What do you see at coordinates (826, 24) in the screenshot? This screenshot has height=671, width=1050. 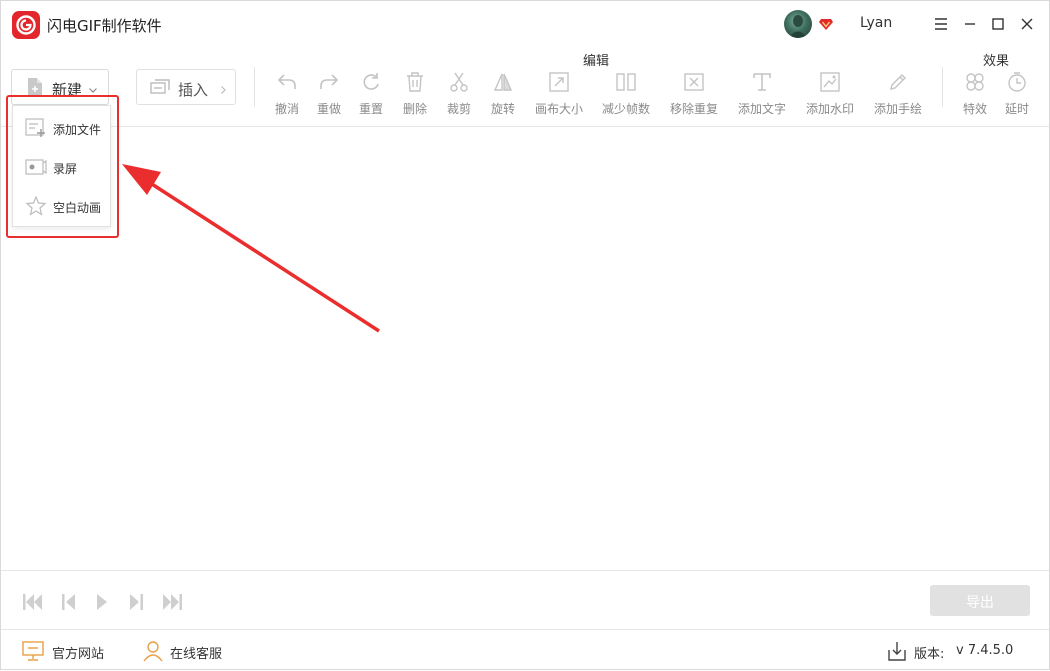 I see `vip-badge-icon` at bounding box center [826, 24].